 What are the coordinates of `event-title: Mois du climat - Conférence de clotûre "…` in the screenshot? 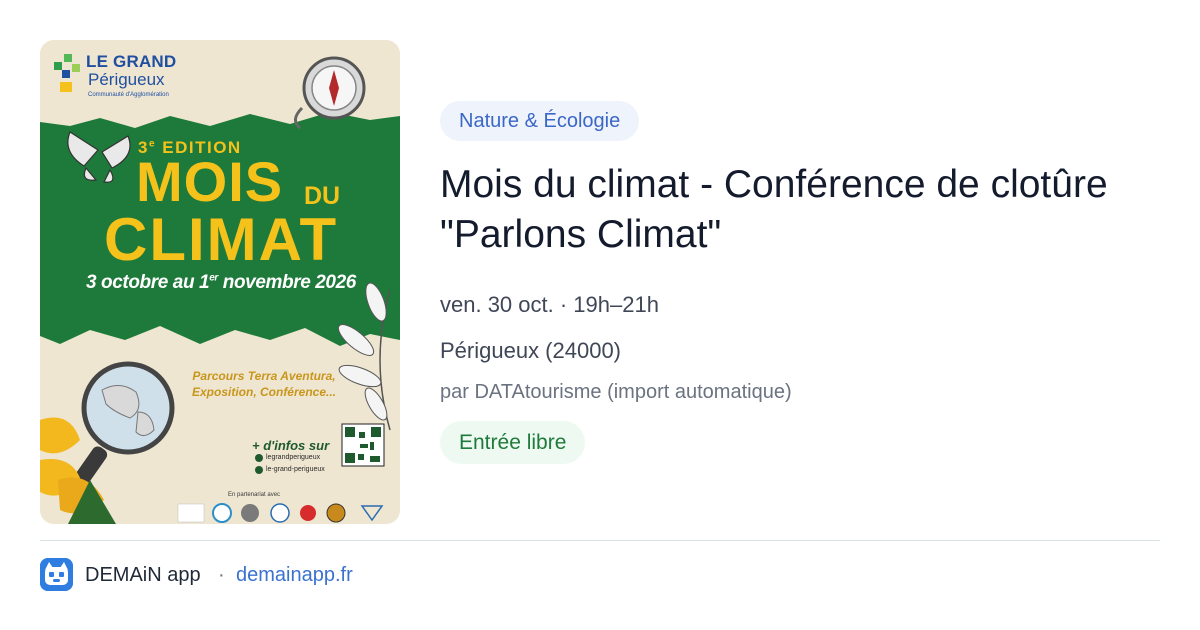 It's located at (790, 210).